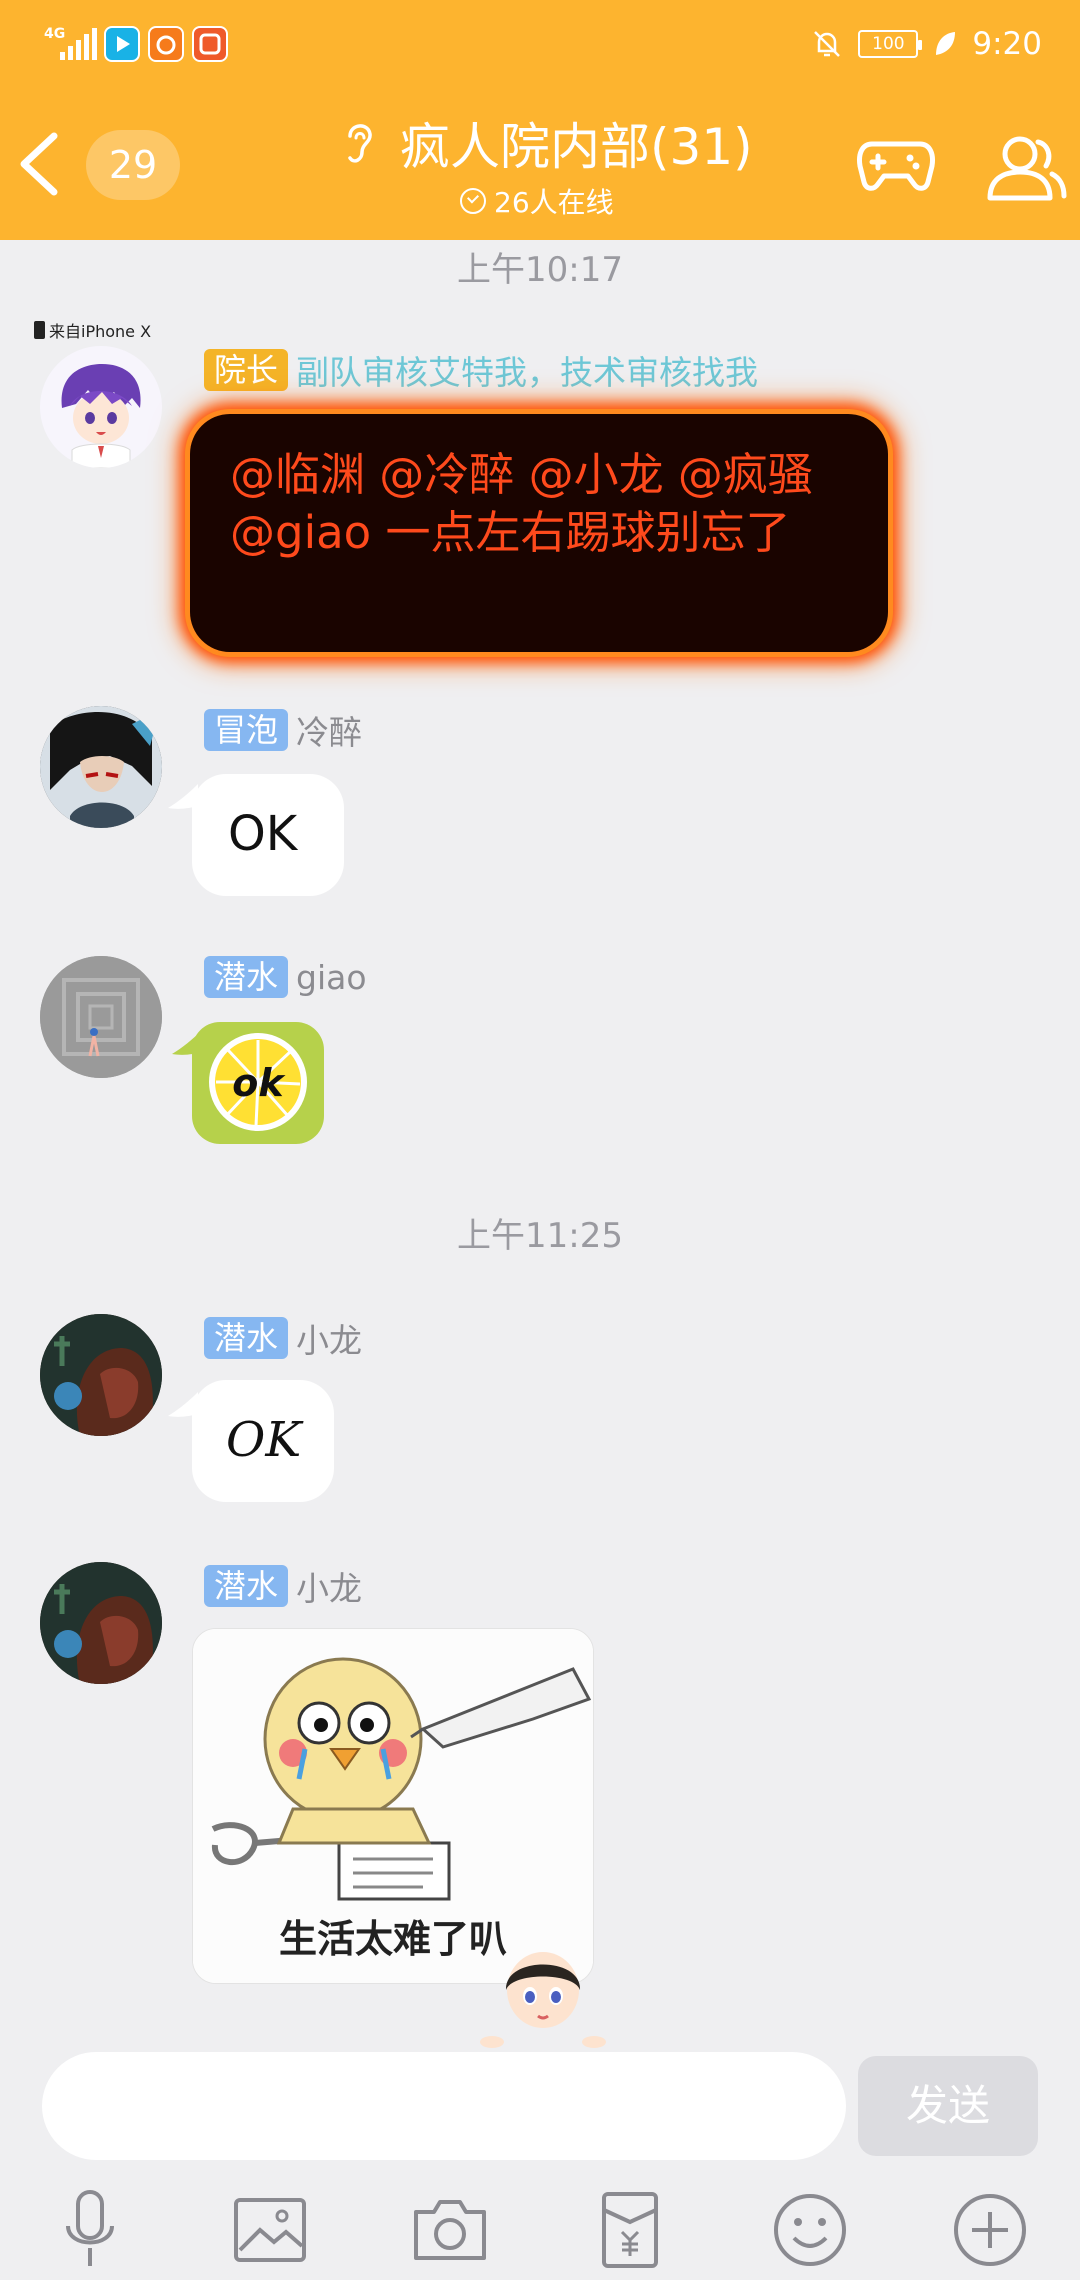 This screenshot has height=2280, width=1080. I want to click on chat-header: 4G 100 9:20 29 疯人院内部(31) 26人在线, so click(540, 120).